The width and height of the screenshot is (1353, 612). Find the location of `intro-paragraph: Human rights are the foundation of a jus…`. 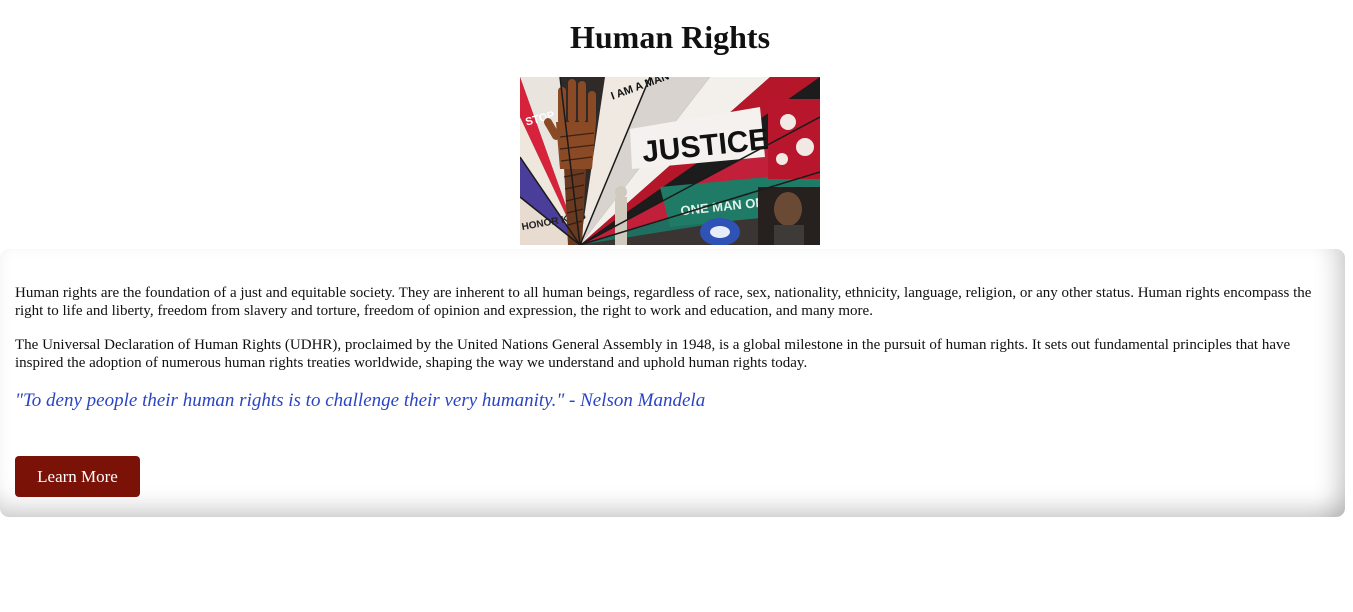

intro-paragraph: Human rights are the foundation of a jus… is located at coordinates (663, 302).